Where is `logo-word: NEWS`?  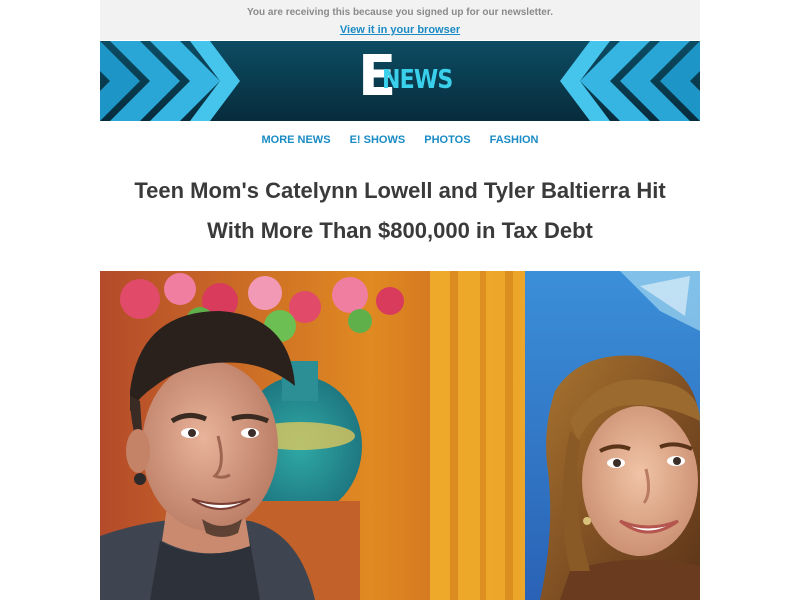
logo-word: NEWS is located at coordinates (417, 80).